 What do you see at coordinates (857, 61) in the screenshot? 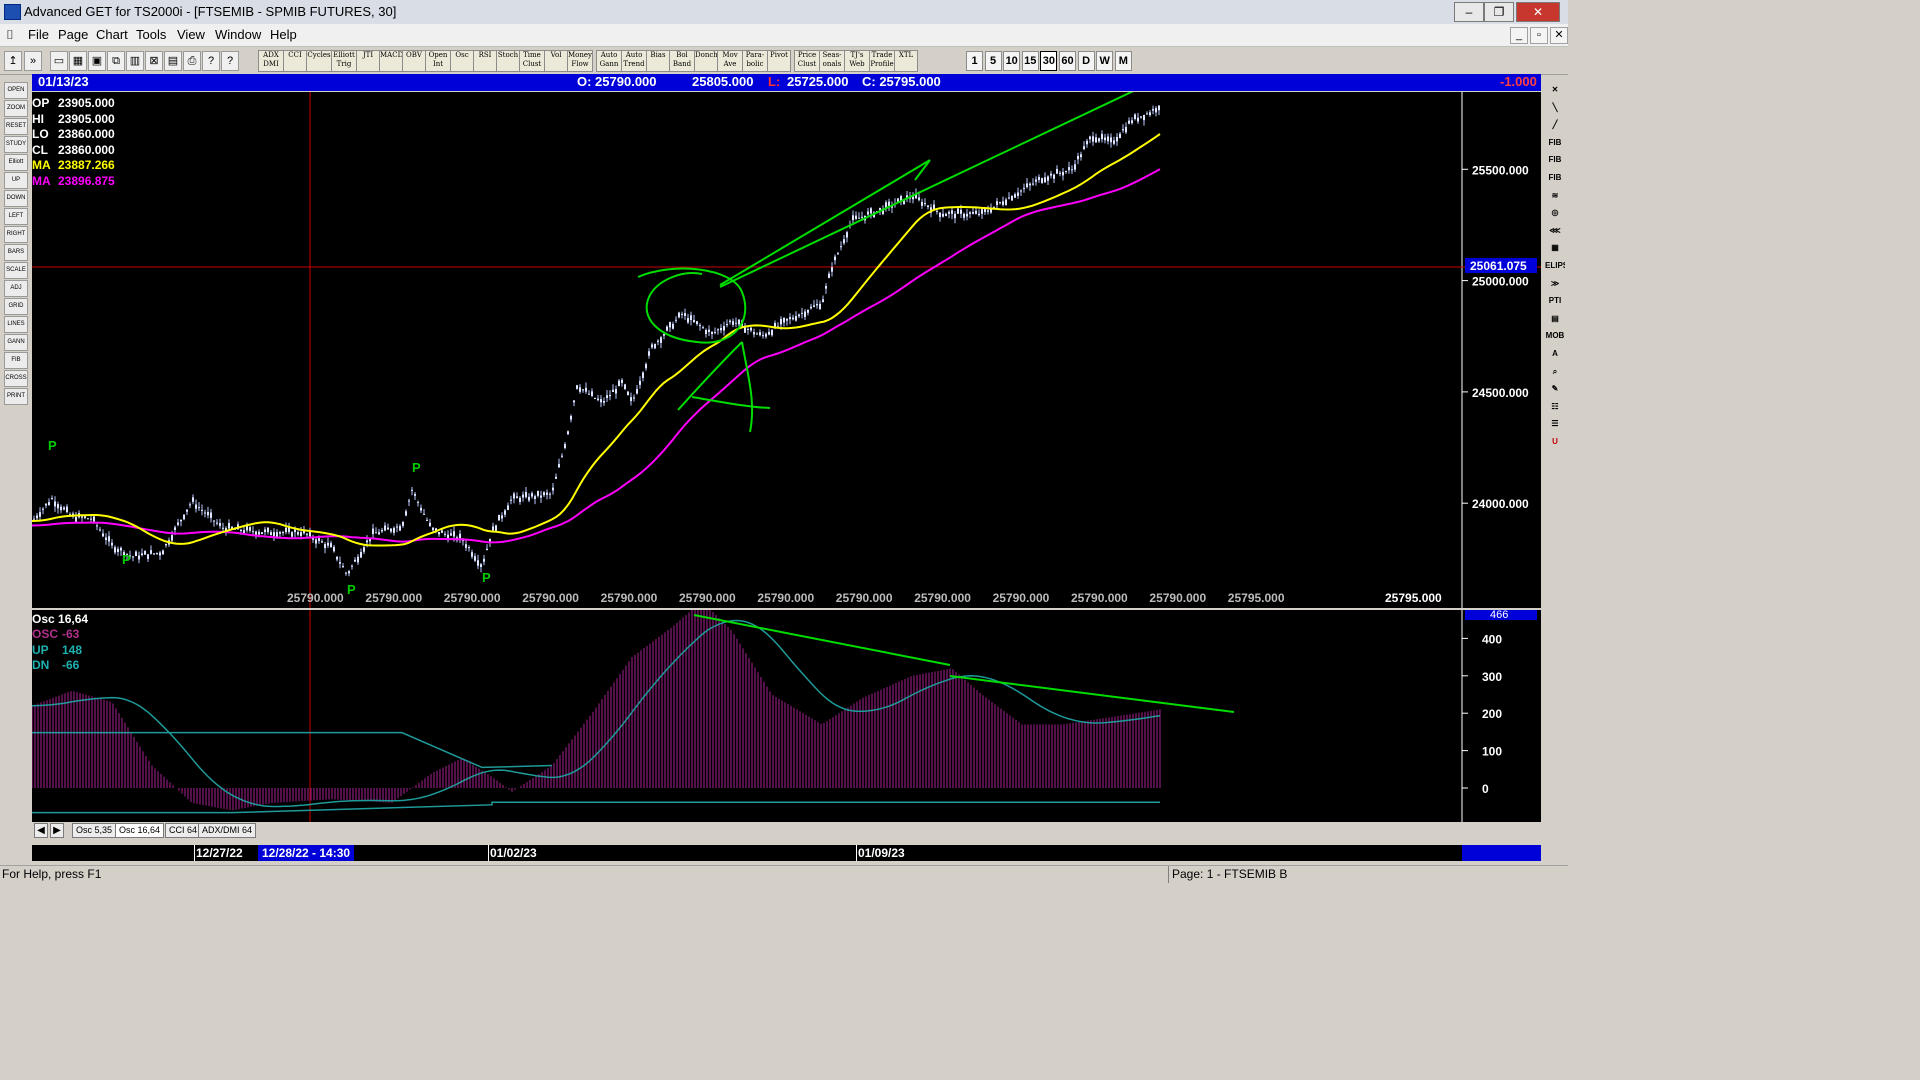
I see `study-button-24: TJ's Web` at bounding box center [857, 61].